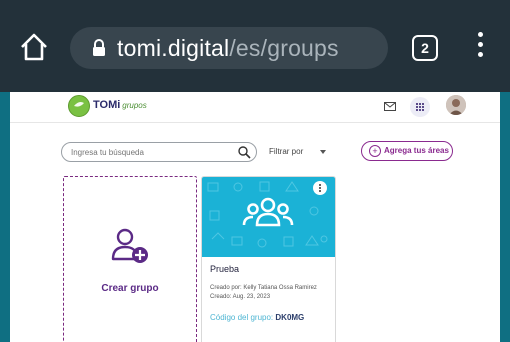  I want to click on group-name: Prueba, so click(225, 269).